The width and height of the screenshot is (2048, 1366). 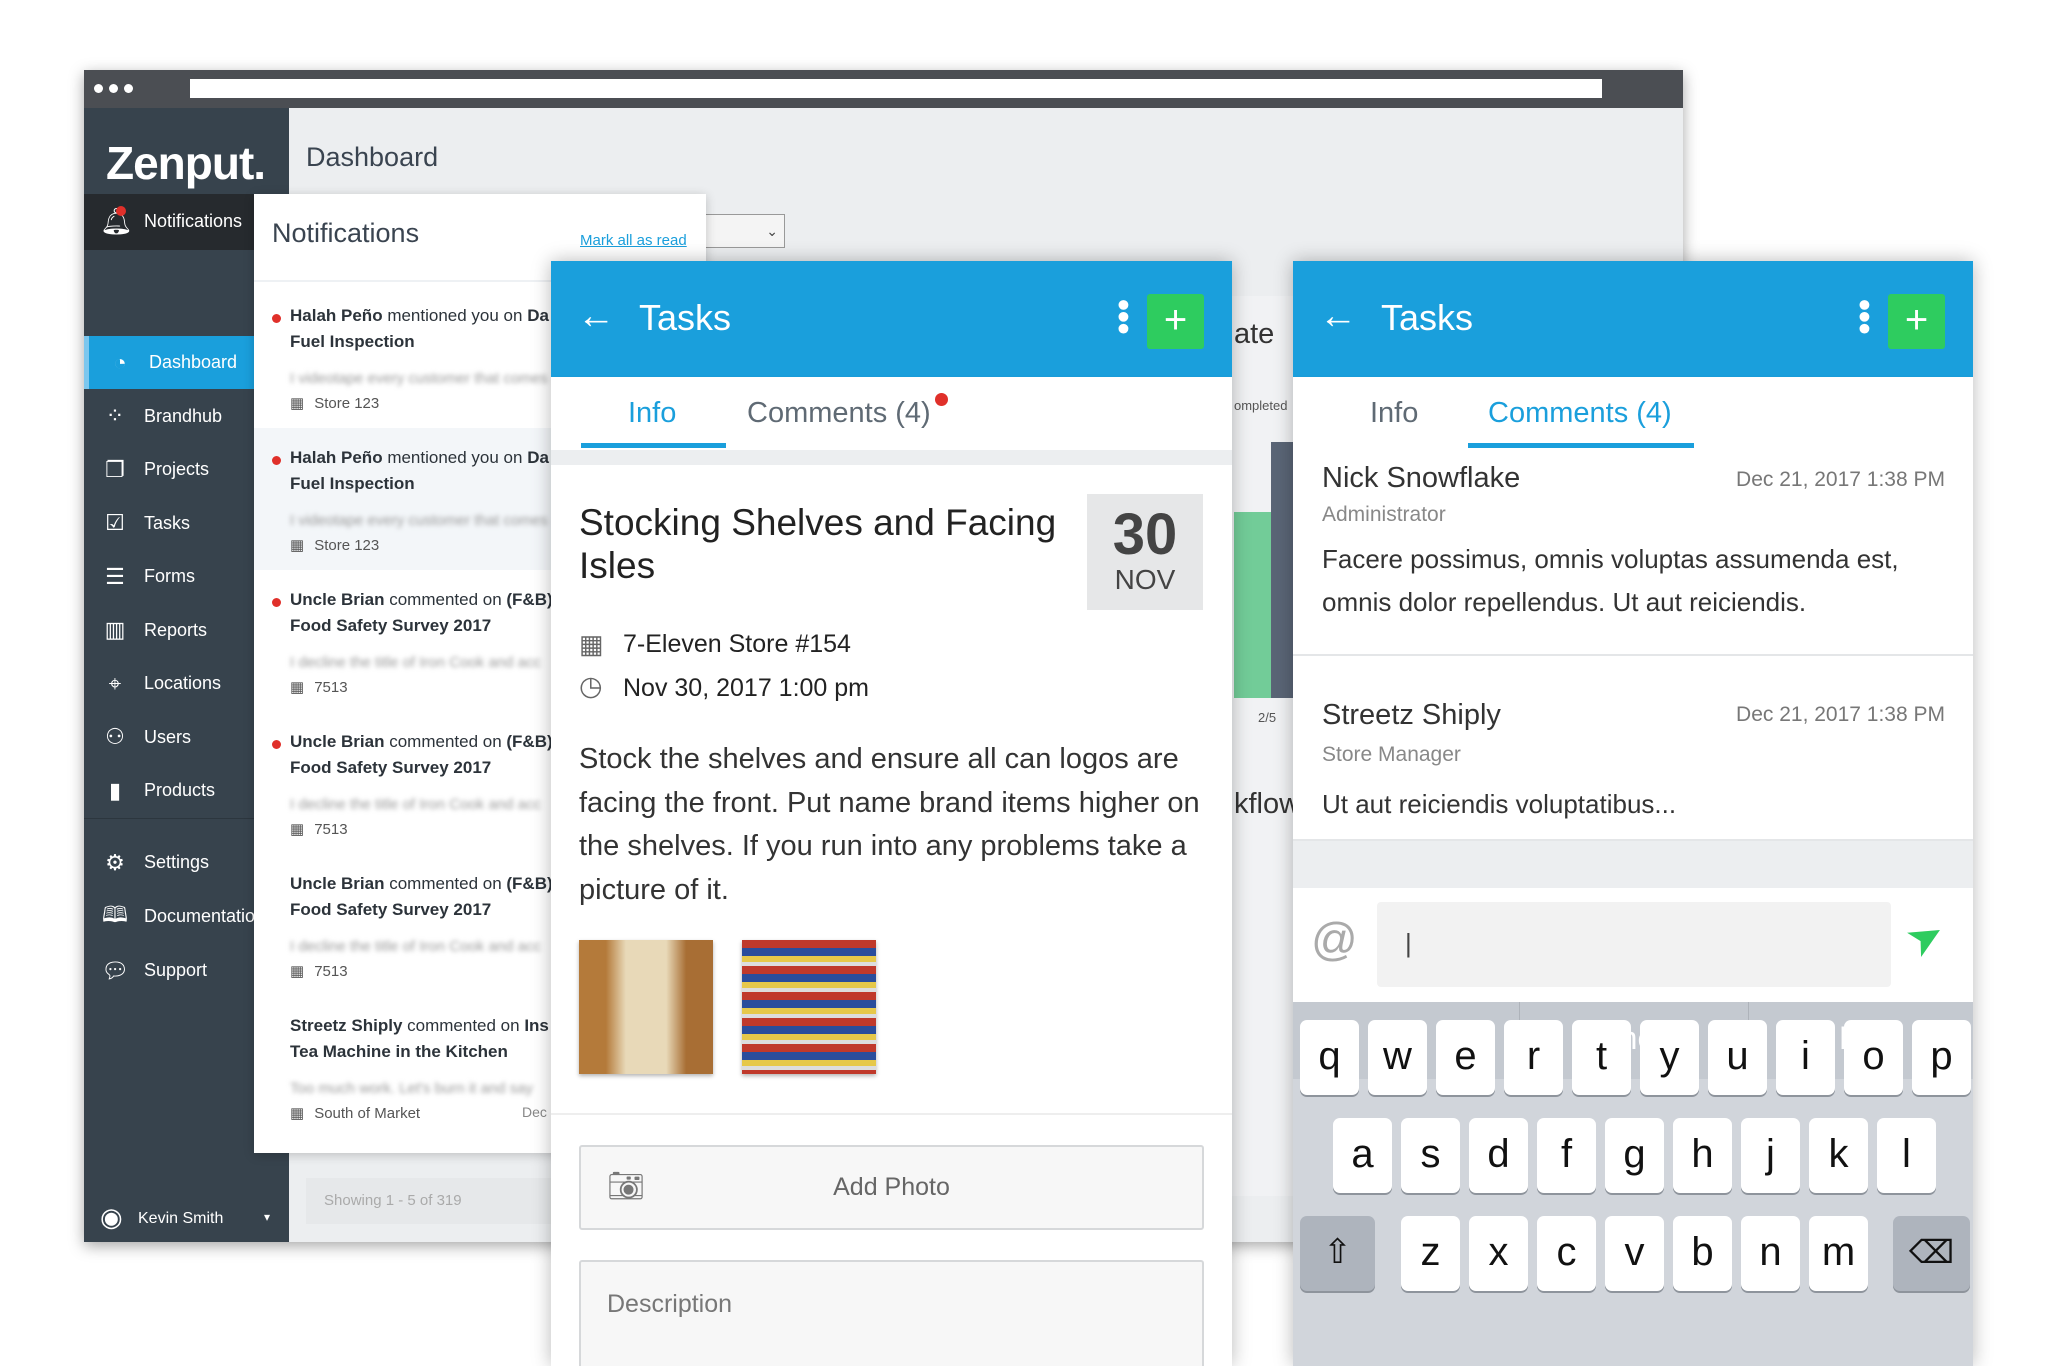 I want to click on key-a: a, so click(x=1362, y=1155).